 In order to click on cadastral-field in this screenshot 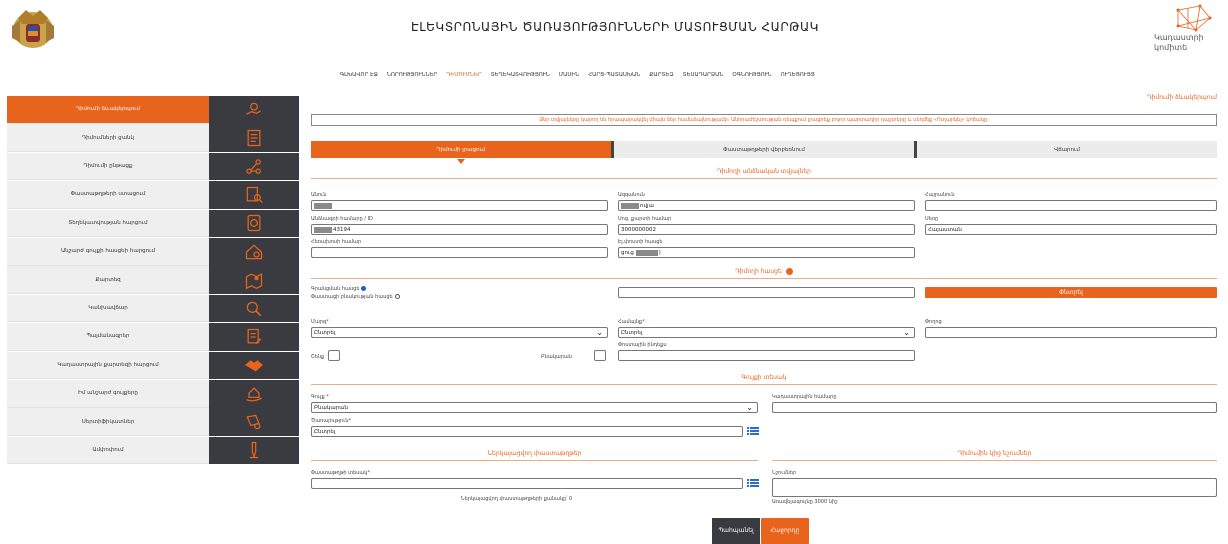, I will do `click(994, 407)`.